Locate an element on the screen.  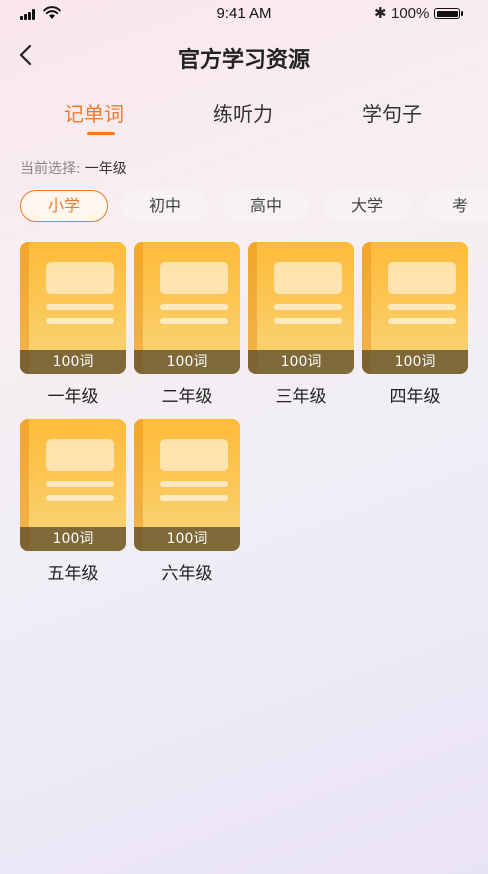
filter-chip-primary: 小学 is located at coordinates (64, 206).